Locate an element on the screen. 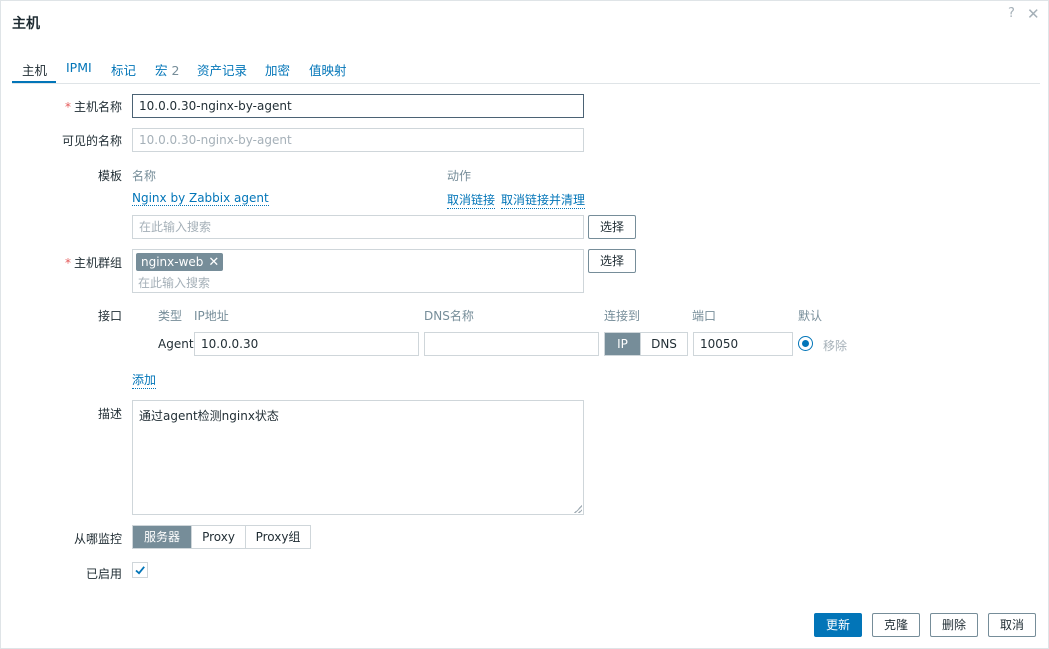  interfaces-col-ip: IP地址 is located at coordinates (211, 316).